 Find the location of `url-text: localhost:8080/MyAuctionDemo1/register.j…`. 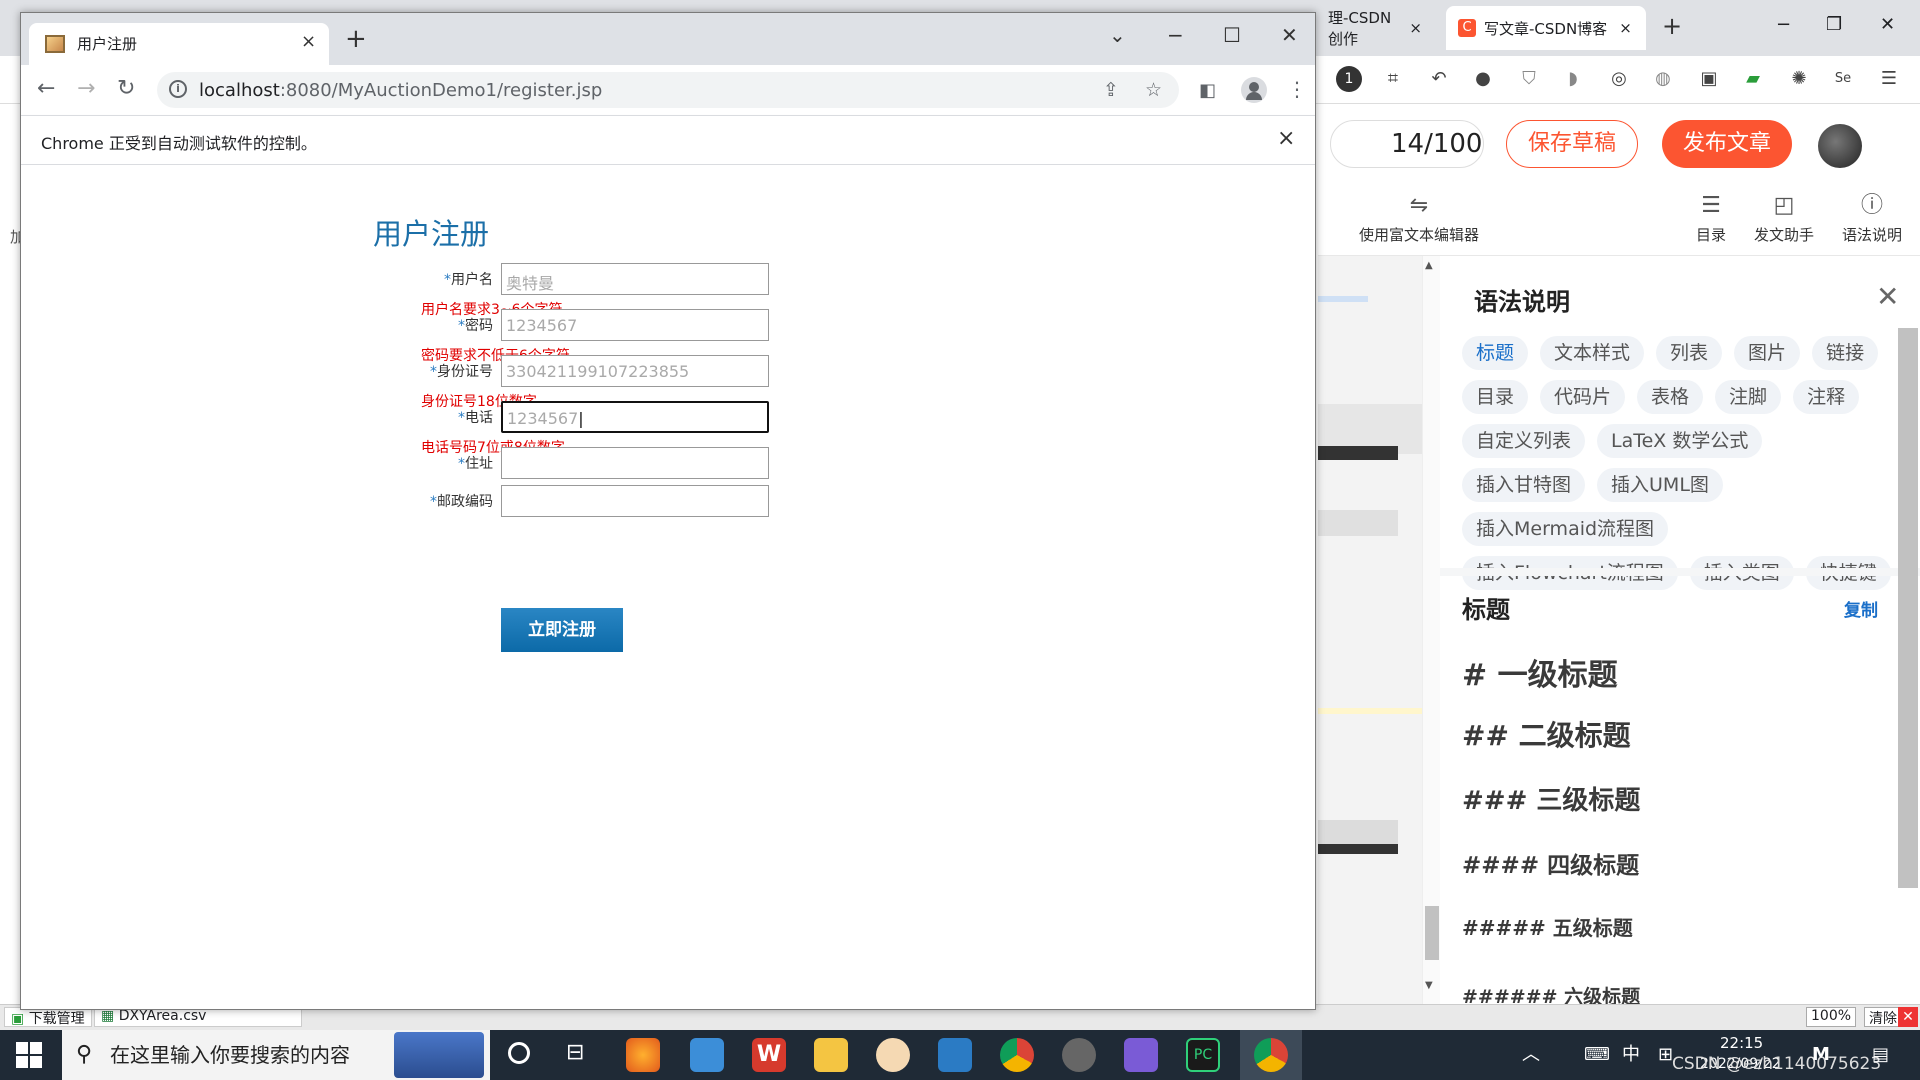

url-text: localhost:8080/MyAuctionDemo1/register.j… is located at coordinates (400, 90).